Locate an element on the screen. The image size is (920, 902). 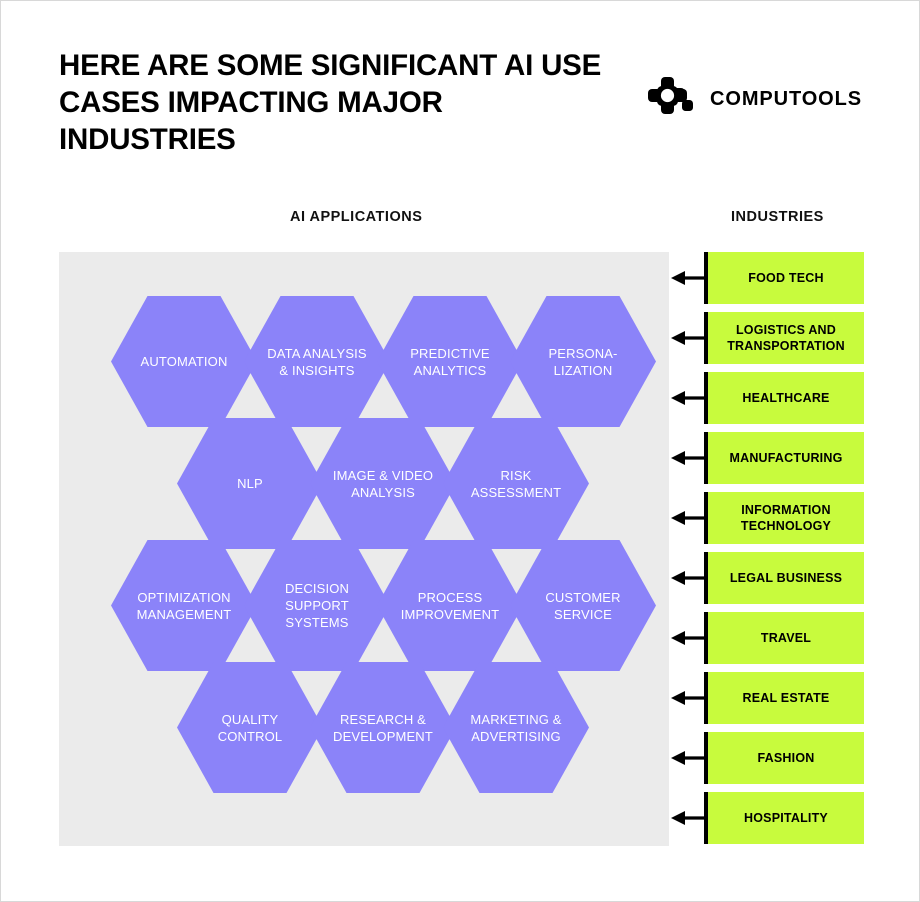
industry-box: TRAVEL is located at coordinates (784, 638).